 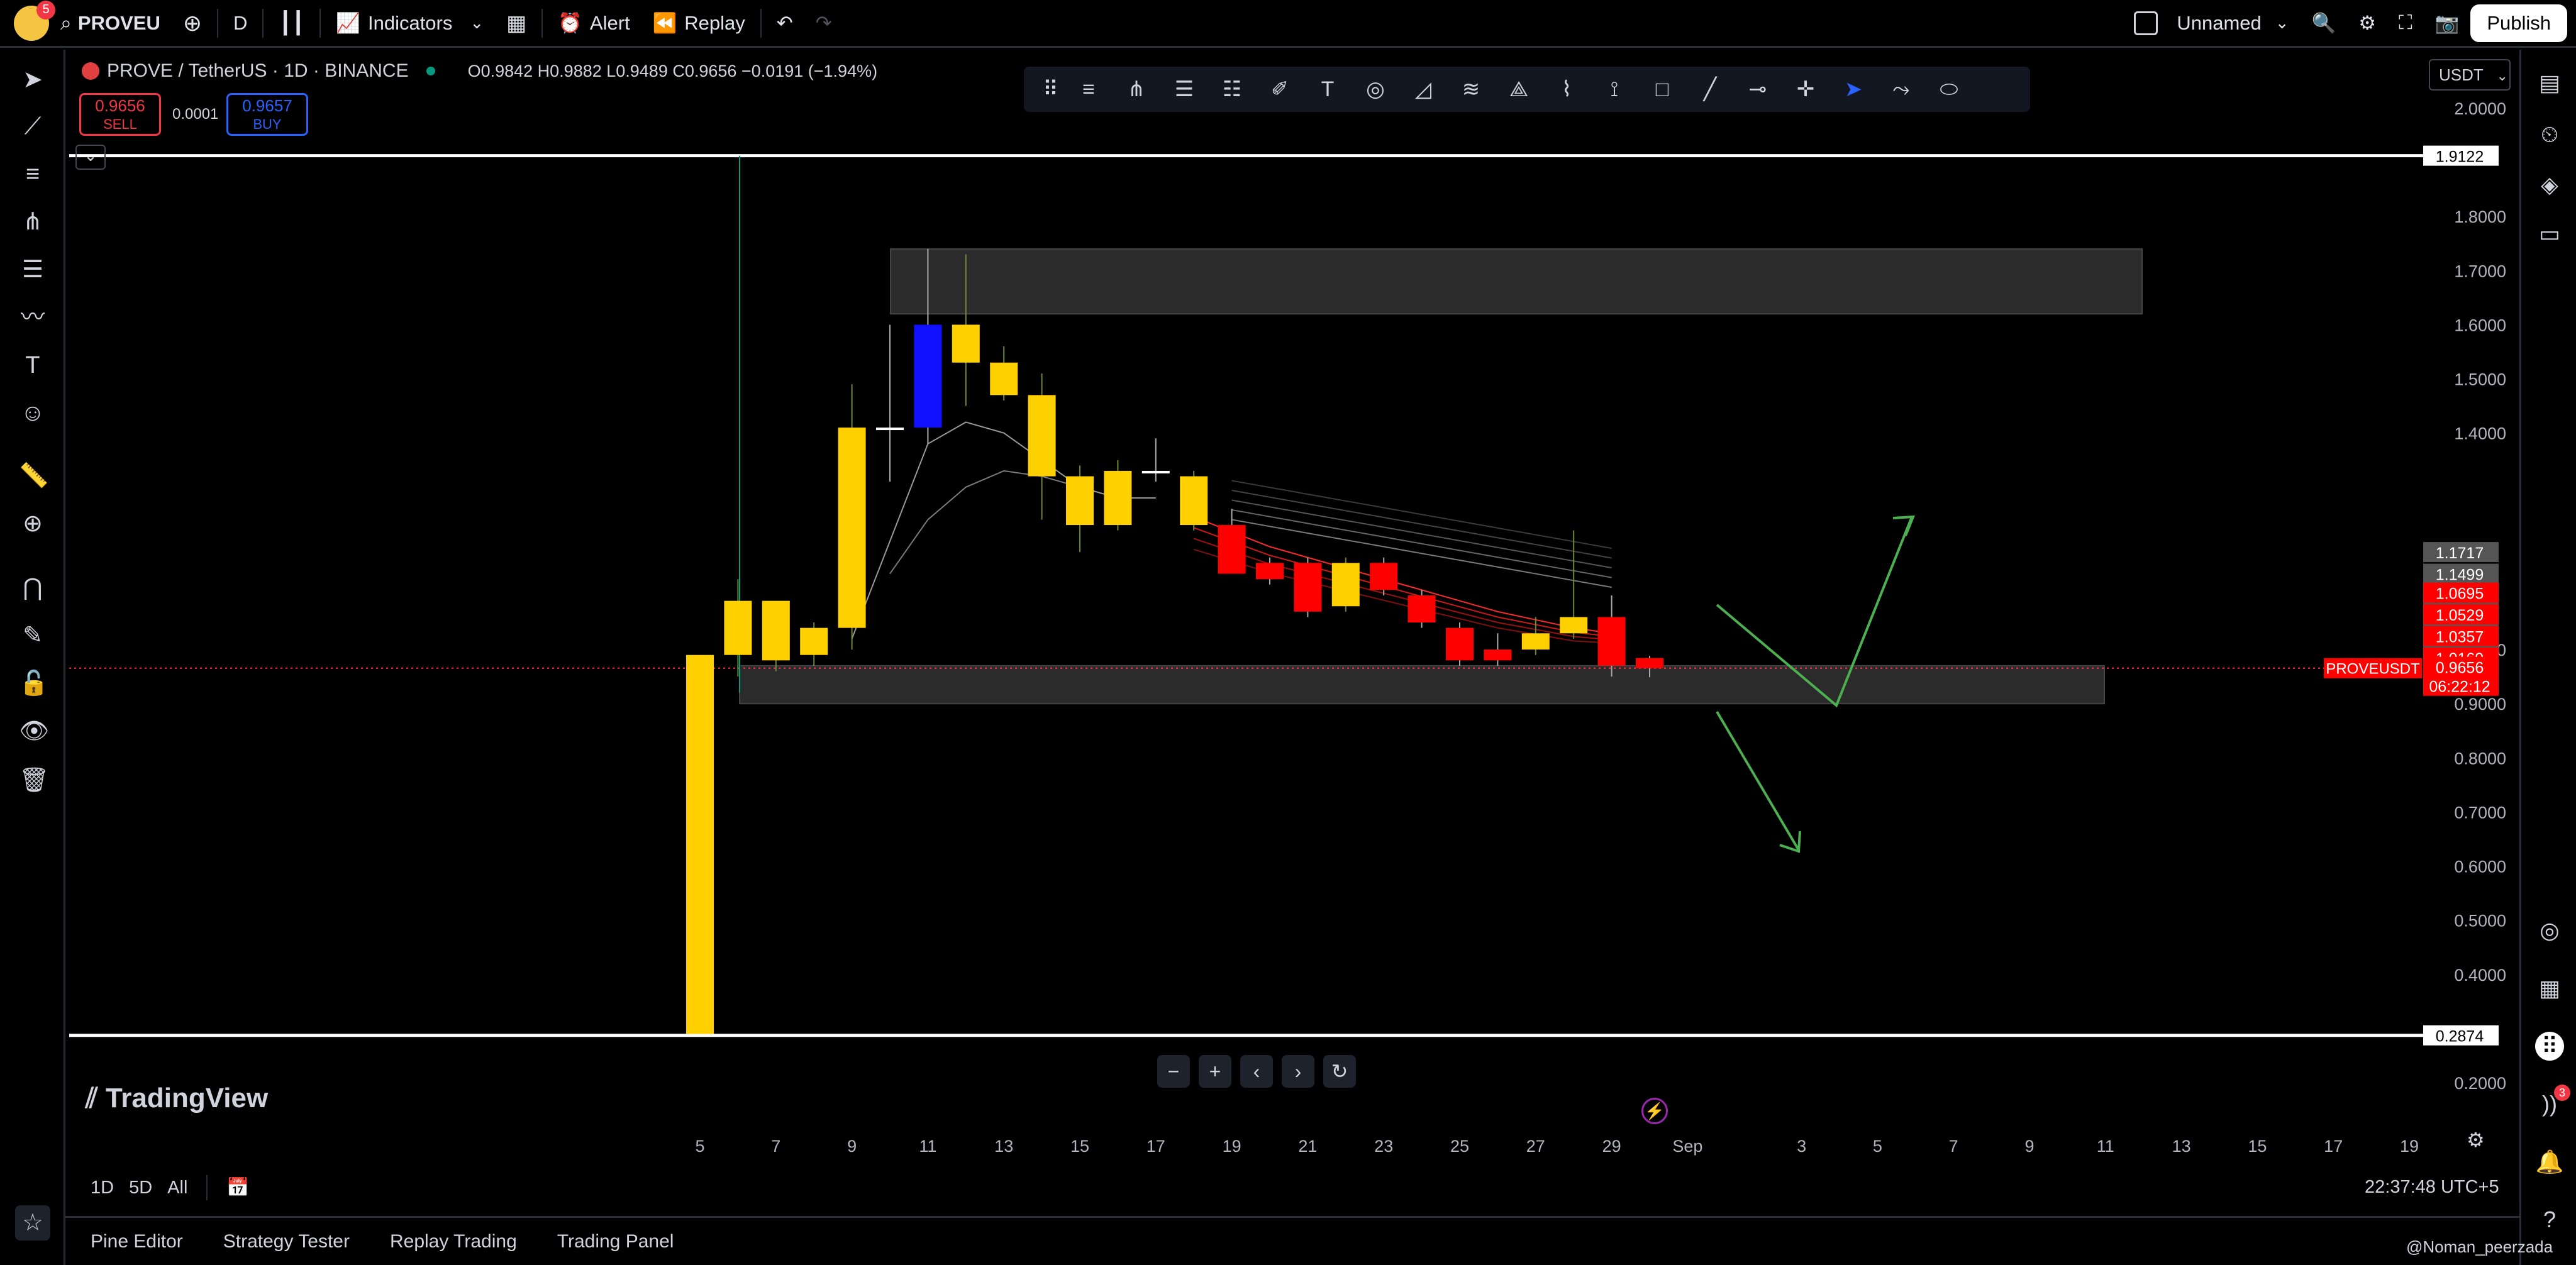 What do you see at coordinates (477, 23) in the screenshot?
I see `chevron-down-icon: ⌄` at bounding box center [477, 23].